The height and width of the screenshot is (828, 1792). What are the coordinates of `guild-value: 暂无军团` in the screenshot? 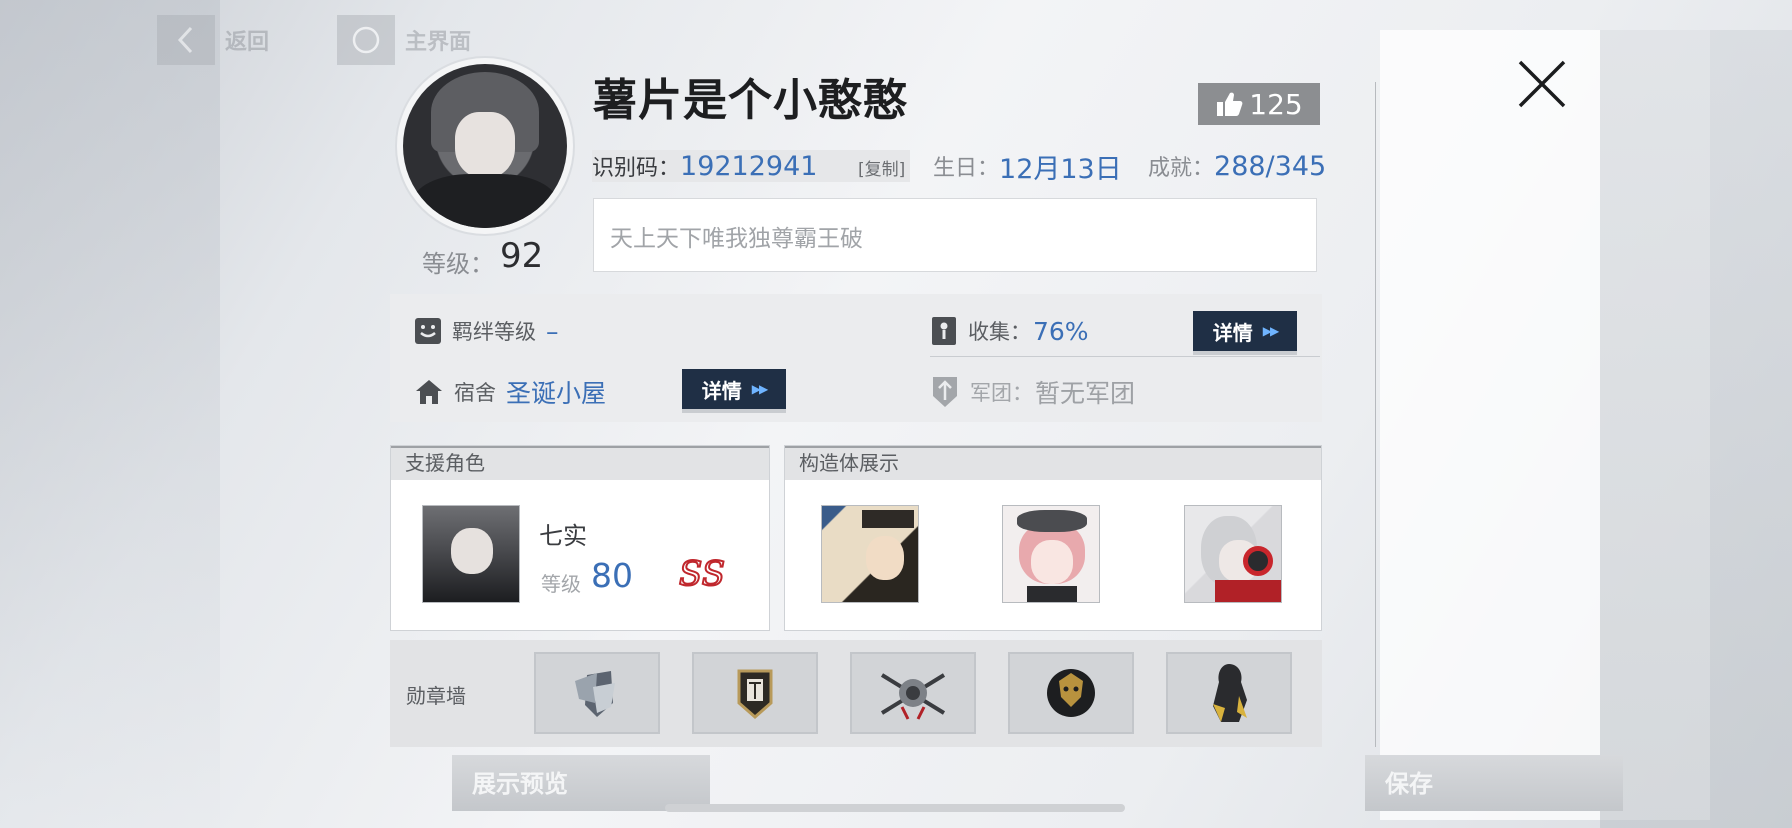 It's located at (1085, 393).